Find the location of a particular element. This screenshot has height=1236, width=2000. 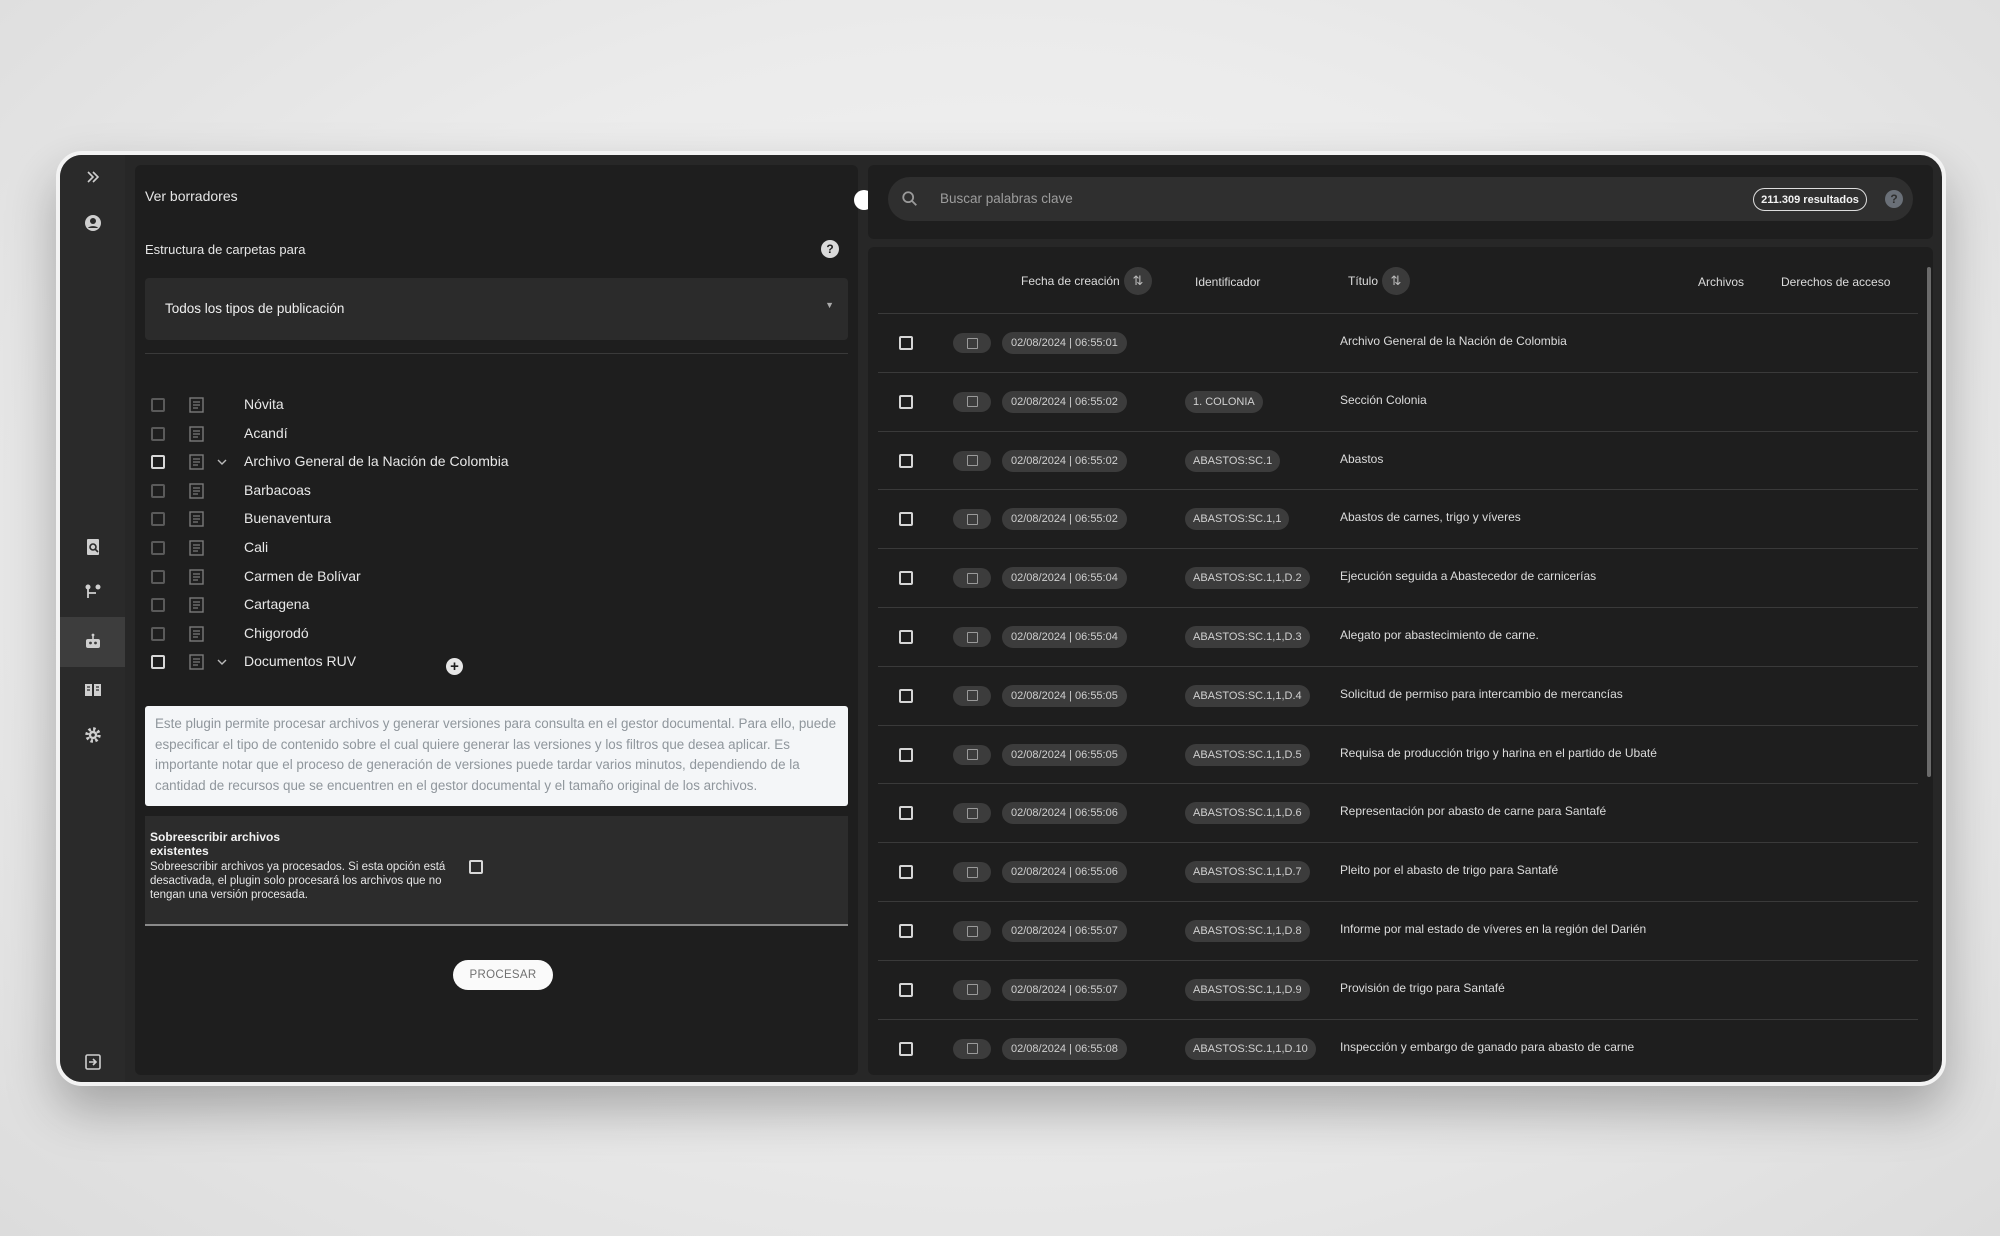

expand-menu-icon is located at coordinates (92, 177).